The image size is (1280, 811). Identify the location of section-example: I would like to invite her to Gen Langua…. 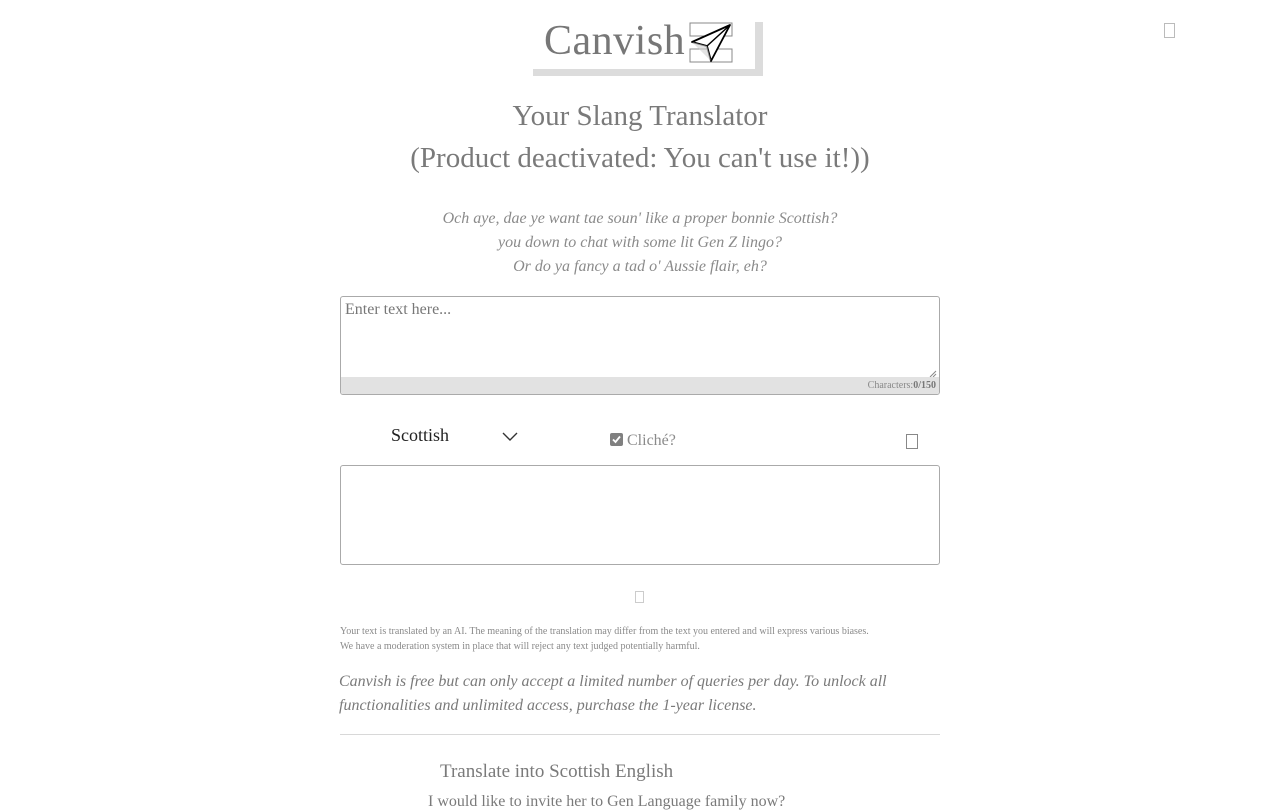
(607, 801).